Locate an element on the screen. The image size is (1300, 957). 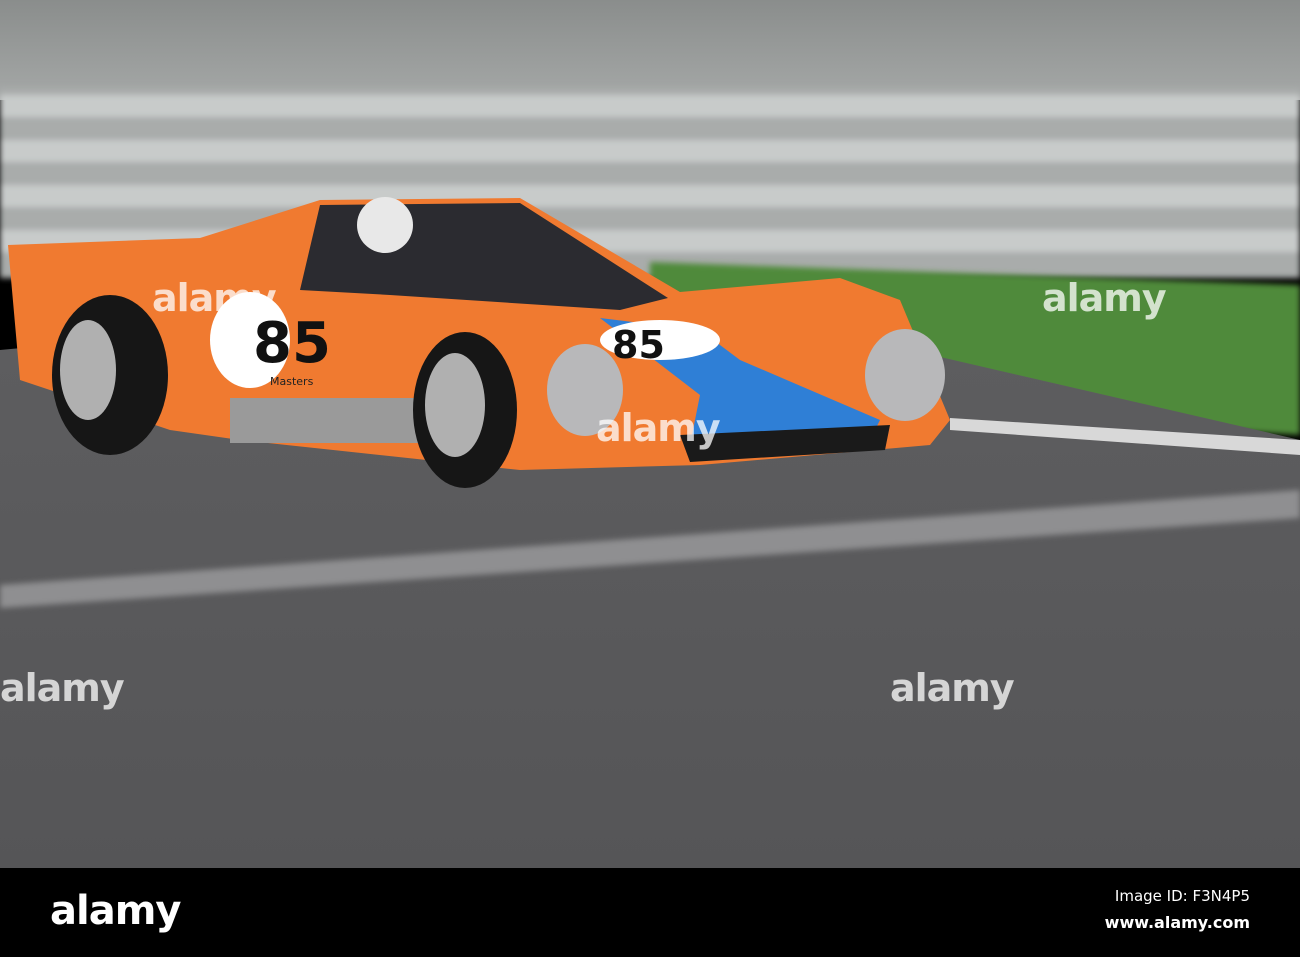
alamy-logo: alamy is located at coordinates (115, 911).